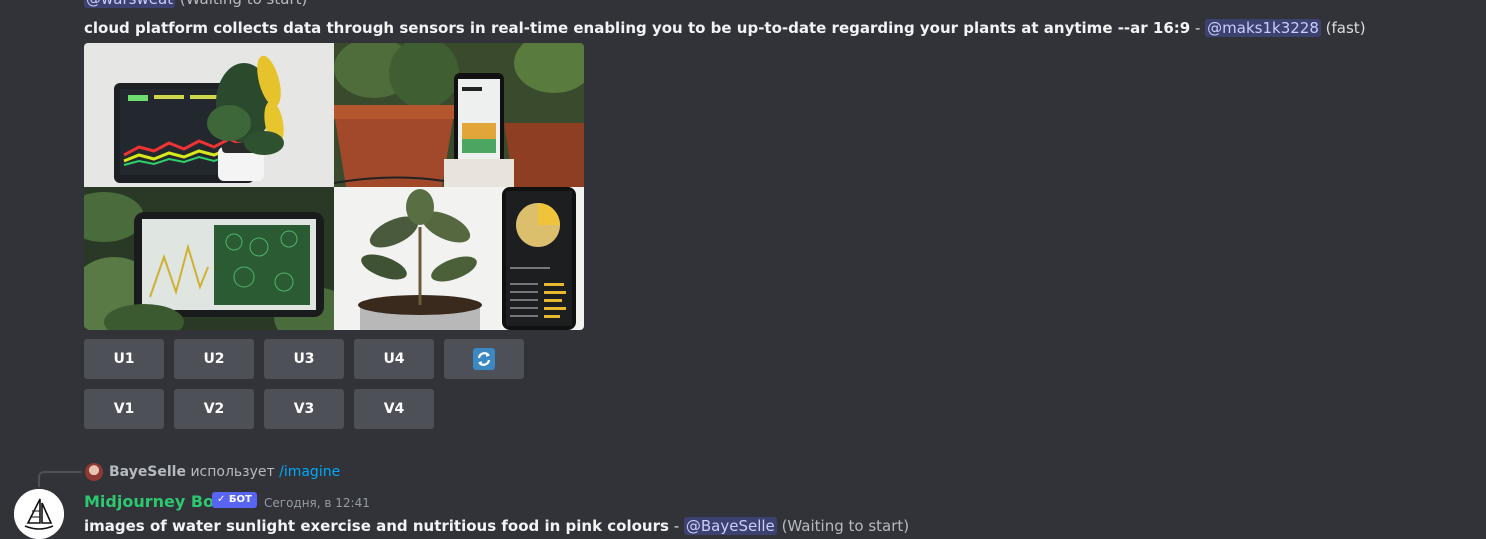 This screenshot has width=1486, height=539. Describe the element at coordinates (214, 409) in the screenshot. I see `variation-button-2: V2` at that location.